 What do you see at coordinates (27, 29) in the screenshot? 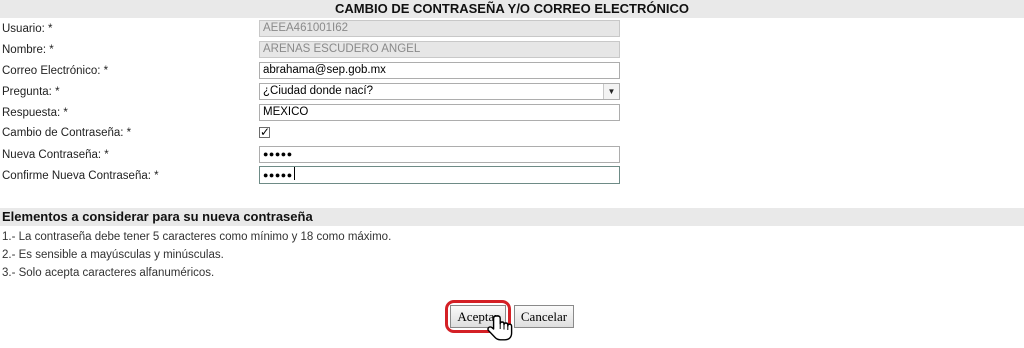
I see `usuario-label: Usuario: *` at bounding box center [27, 29].